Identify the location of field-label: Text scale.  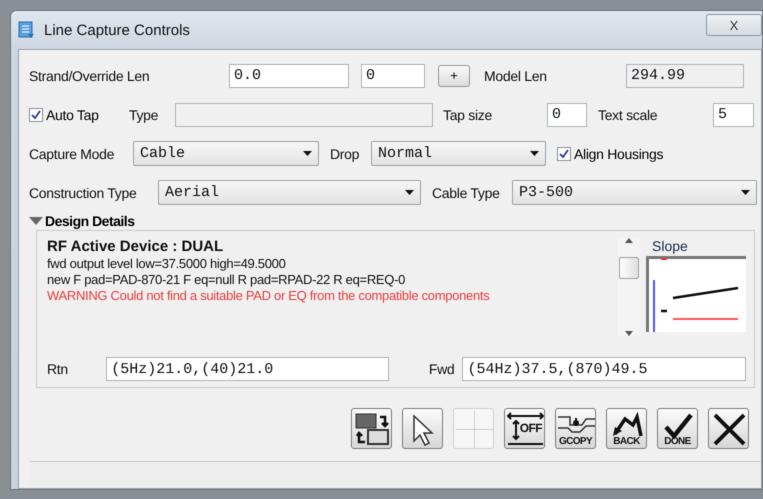
(627, 114).